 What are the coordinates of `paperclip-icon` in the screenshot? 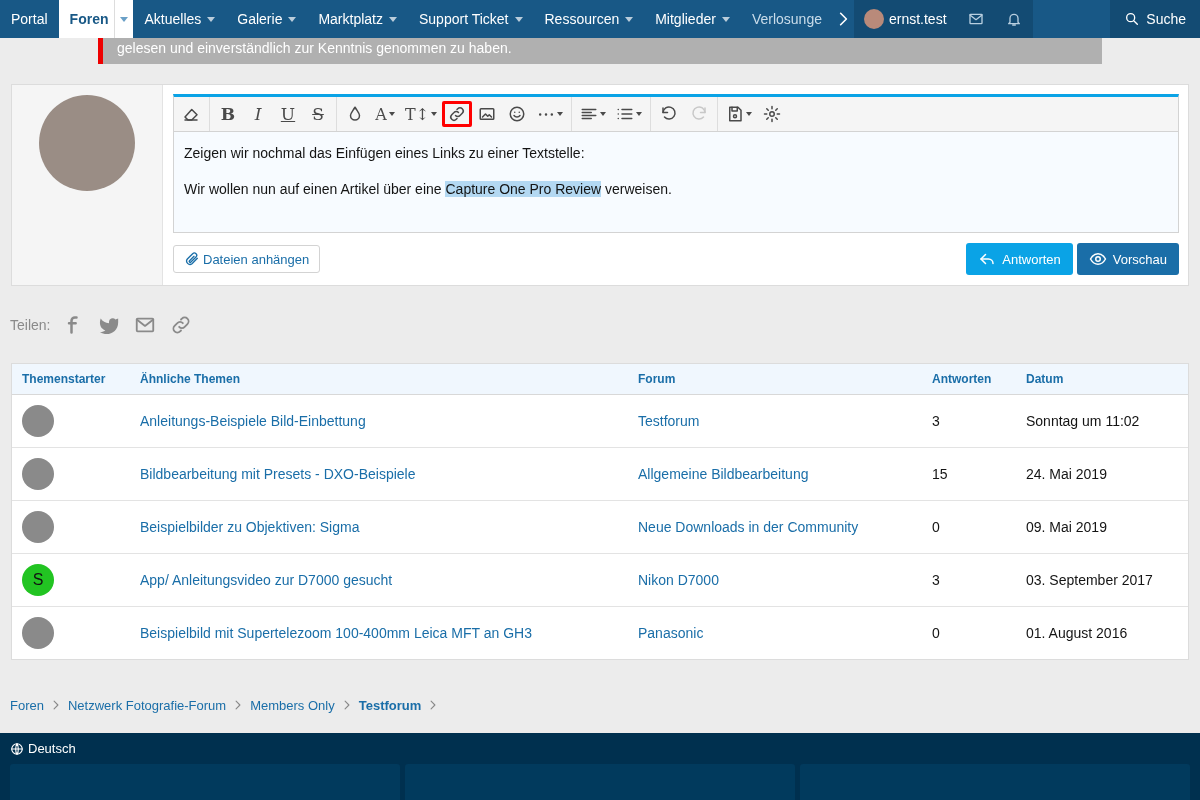 It's located at (192, 259).